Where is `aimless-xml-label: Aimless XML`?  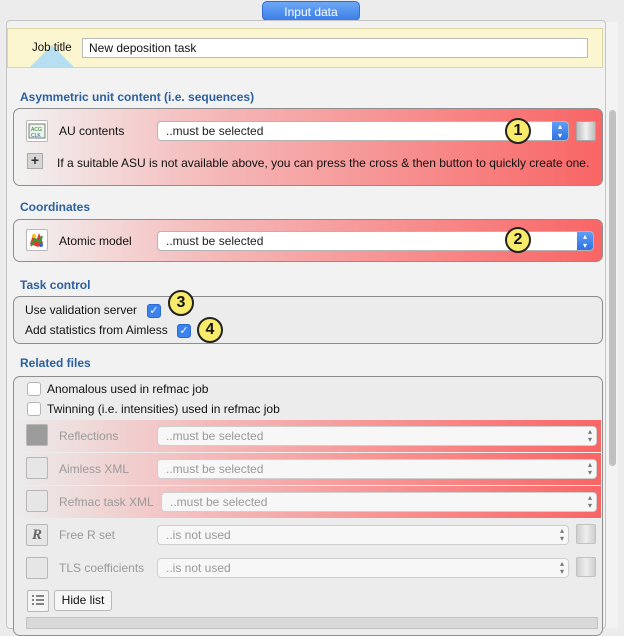 aimless-xml-label: Aimless XML is located at coordinates (94, 469).